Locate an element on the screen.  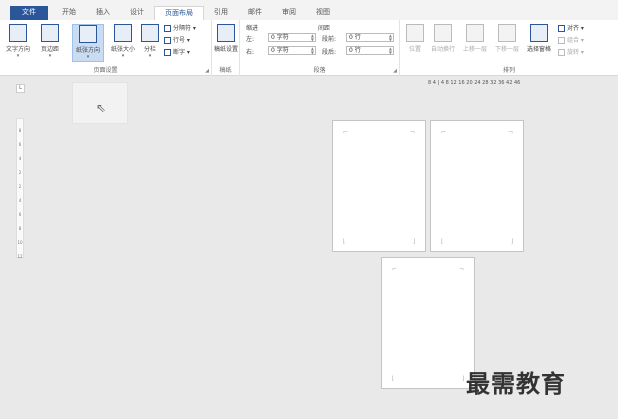
tab-review: 审阅 is located at coordinates (289, 13).